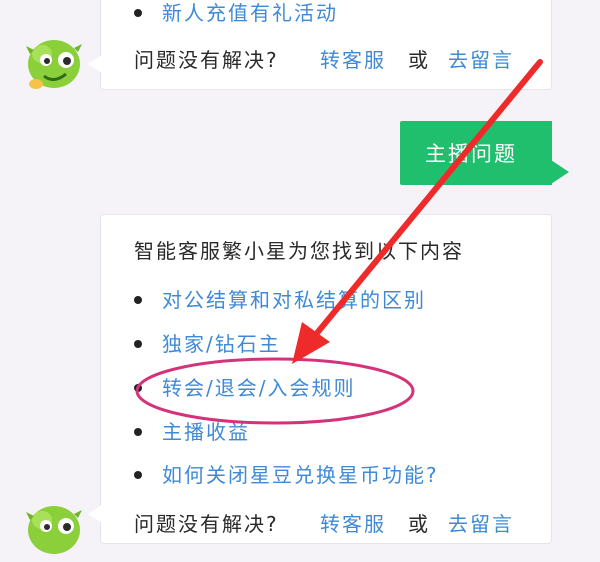  I want to click on user-message-bubble: 主播问题, so click(476, 153).